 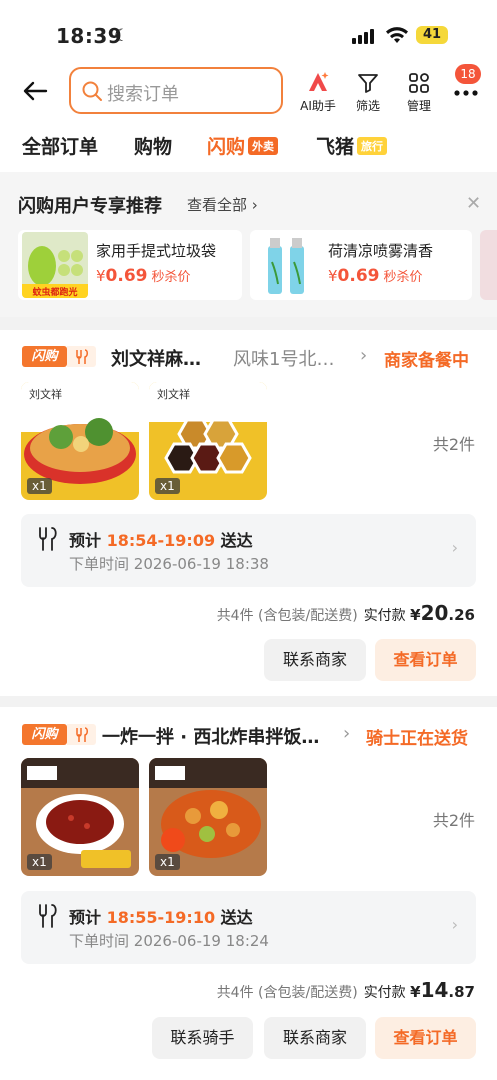 What do you see at coordinates (319, 81) in the screenshot?
I see `ai-sparkle-icon` at bounding box center [319, 81].